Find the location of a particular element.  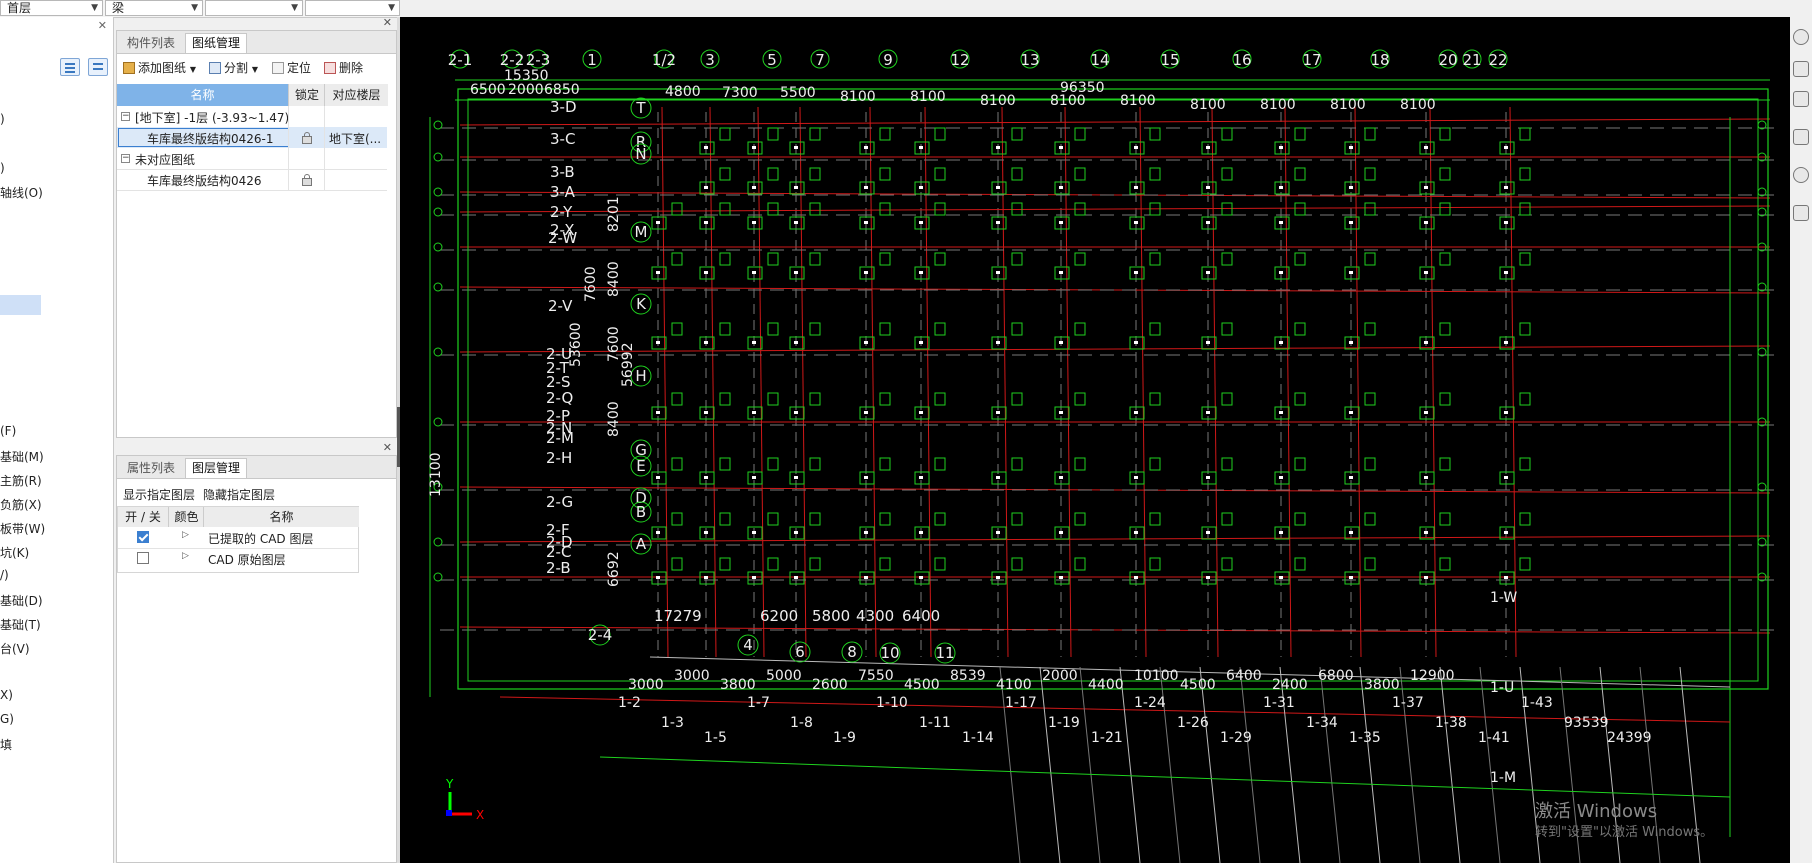

column-header-toggle: 开 / 关 is located at coordinates (143, 517).